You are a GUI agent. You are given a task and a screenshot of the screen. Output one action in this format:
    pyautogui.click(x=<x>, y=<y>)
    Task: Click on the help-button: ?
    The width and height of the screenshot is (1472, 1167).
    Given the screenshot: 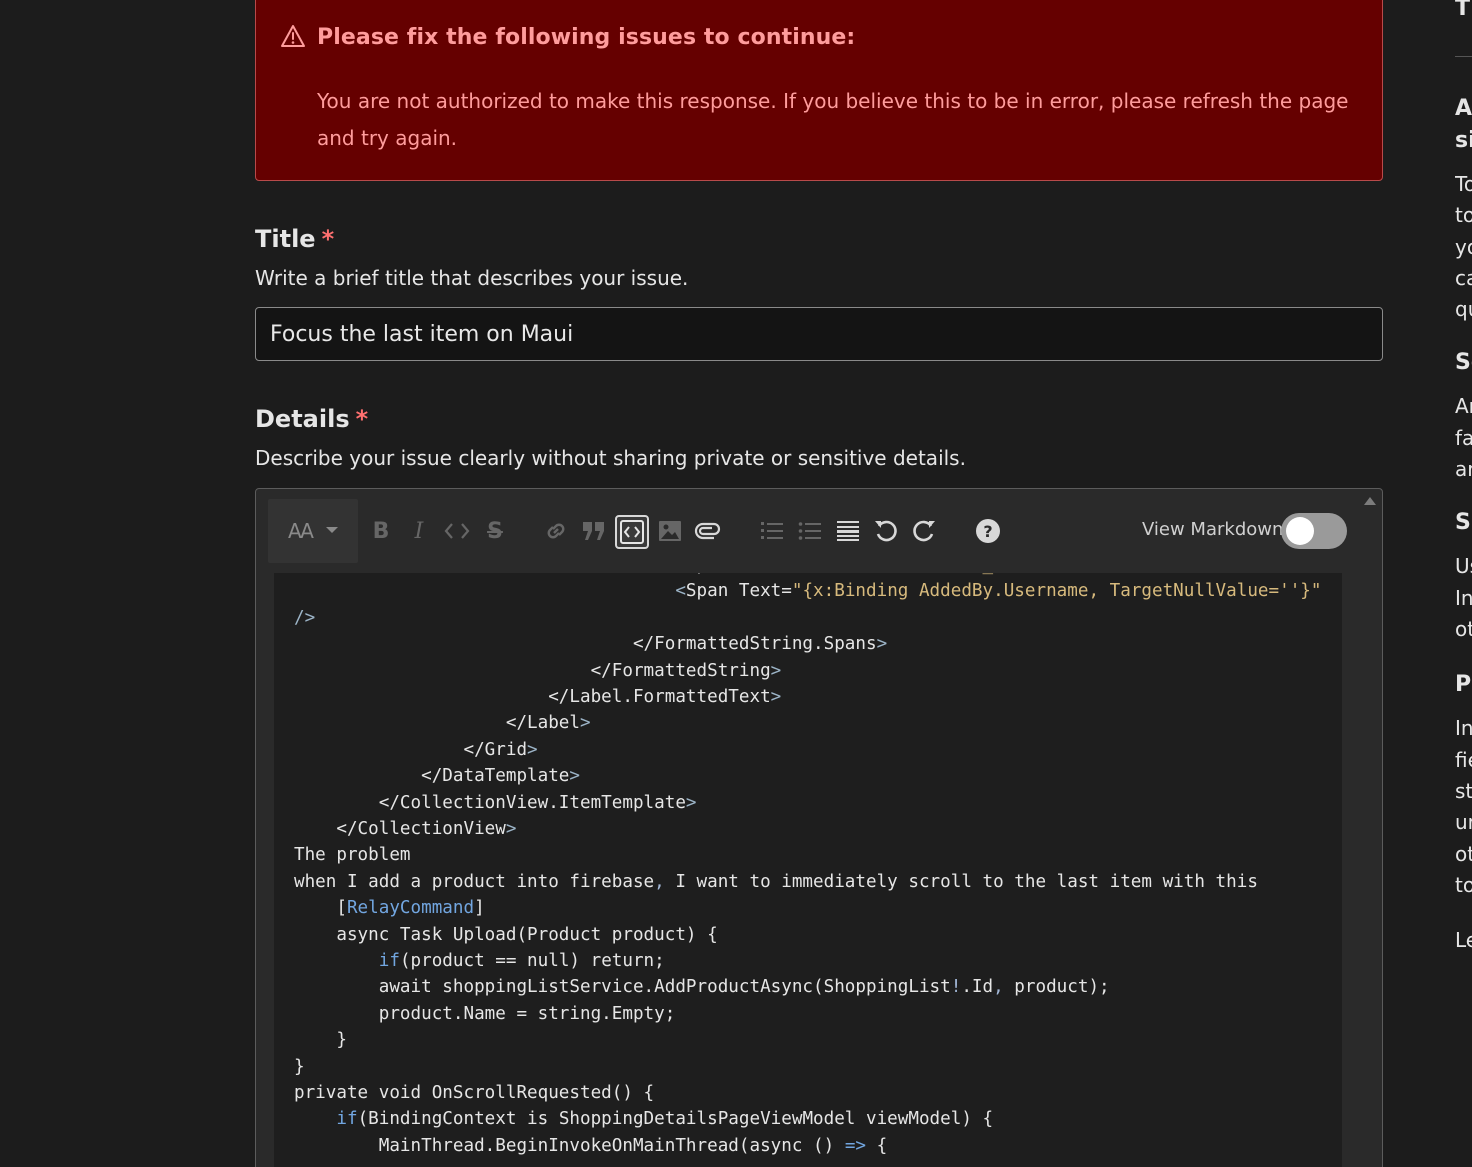 What is the action you would take?
    pyautogui.click(x=988, y=531)
    